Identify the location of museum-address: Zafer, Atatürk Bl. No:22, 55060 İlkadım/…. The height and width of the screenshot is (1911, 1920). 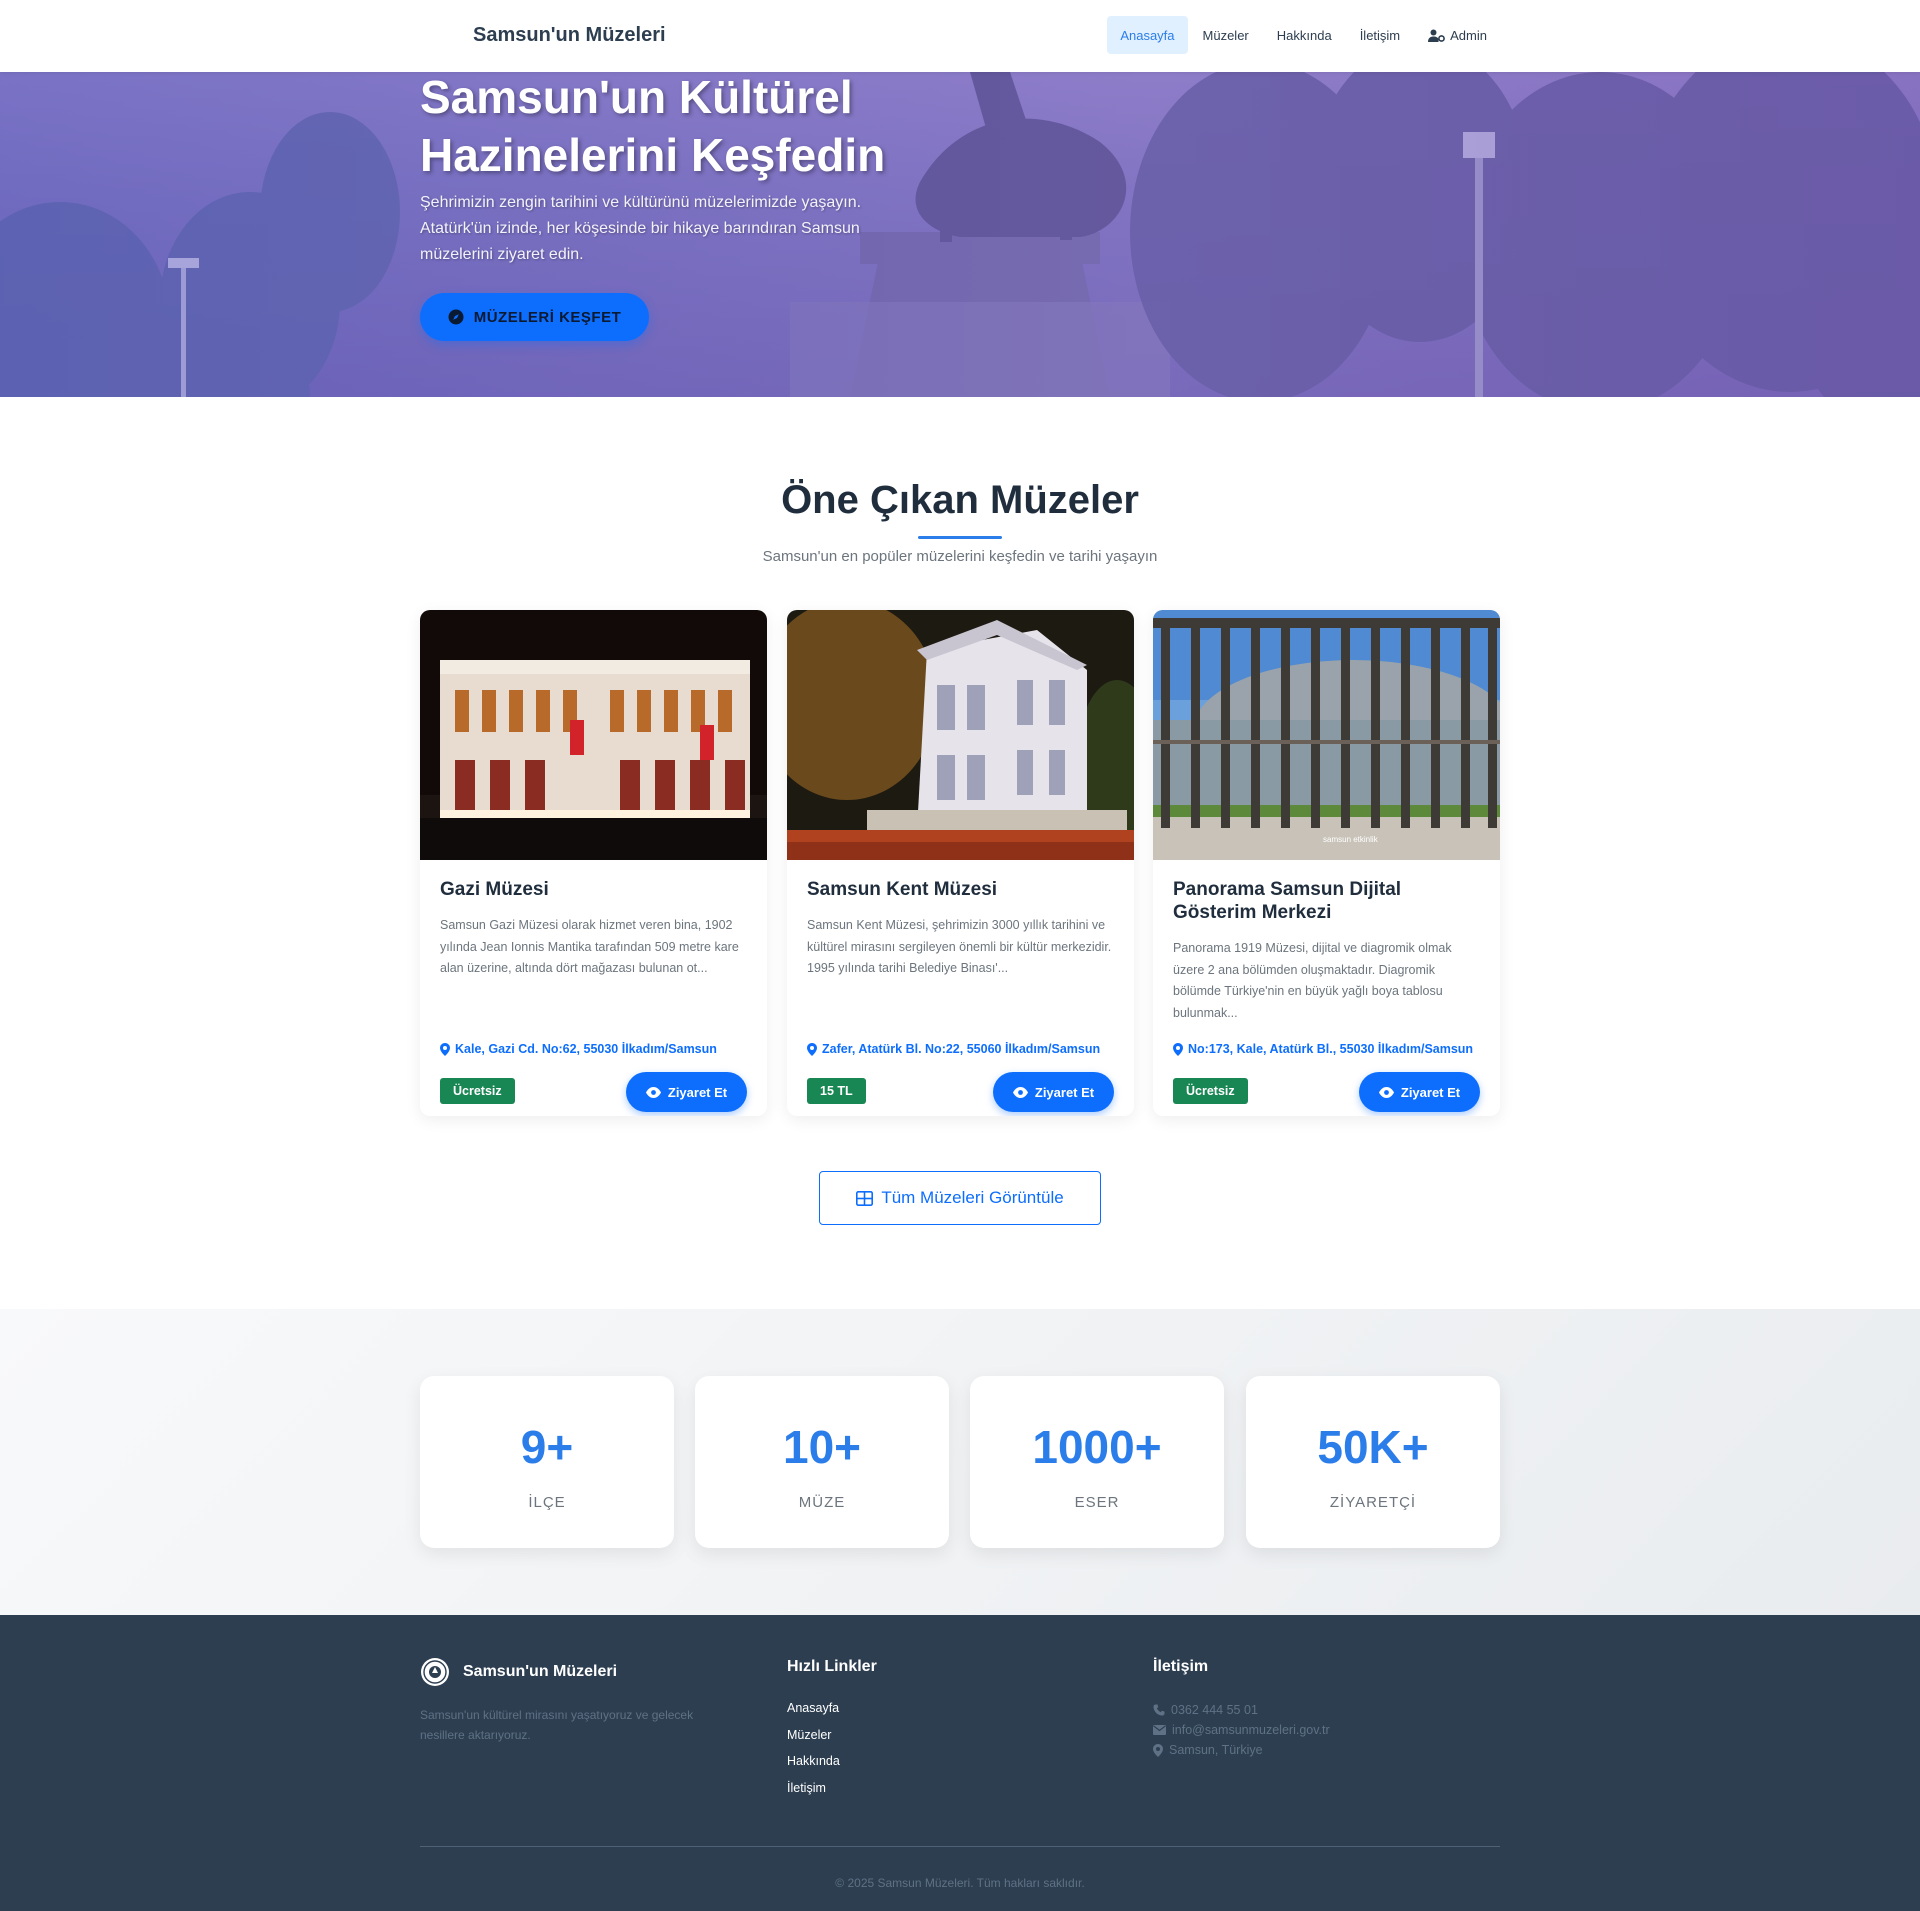
(967, 1049).